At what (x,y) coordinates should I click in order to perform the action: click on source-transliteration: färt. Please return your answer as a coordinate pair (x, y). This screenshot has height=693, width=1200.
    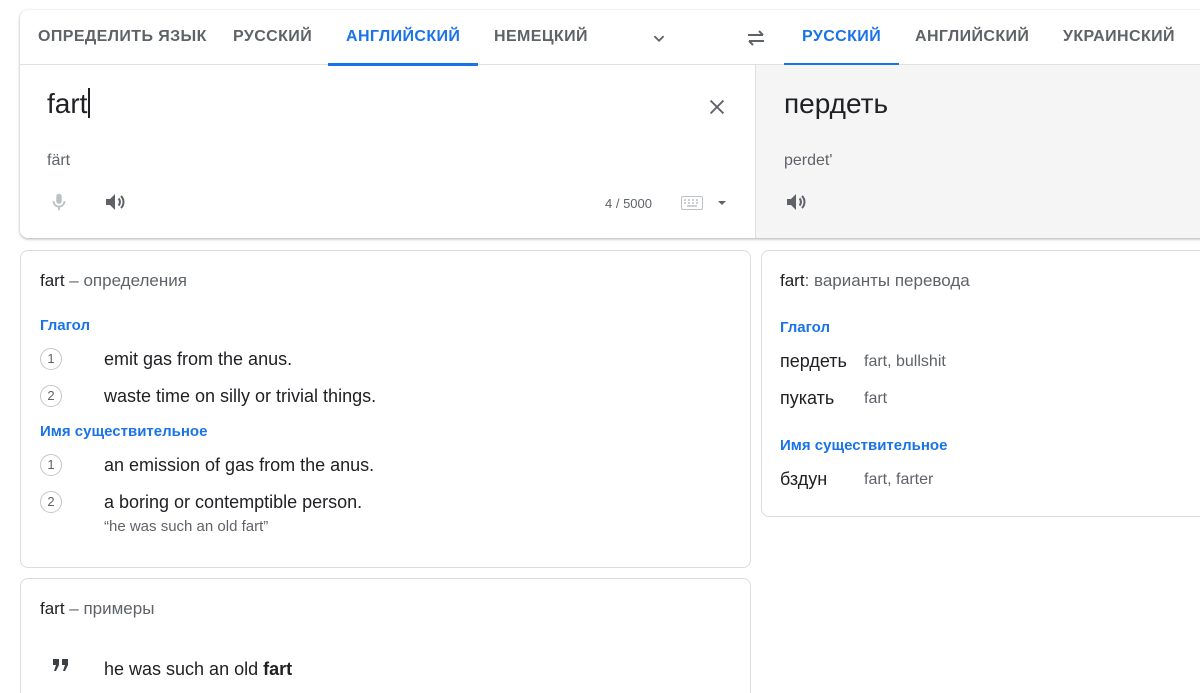
    Looking at the image, I should click on (59, 160).